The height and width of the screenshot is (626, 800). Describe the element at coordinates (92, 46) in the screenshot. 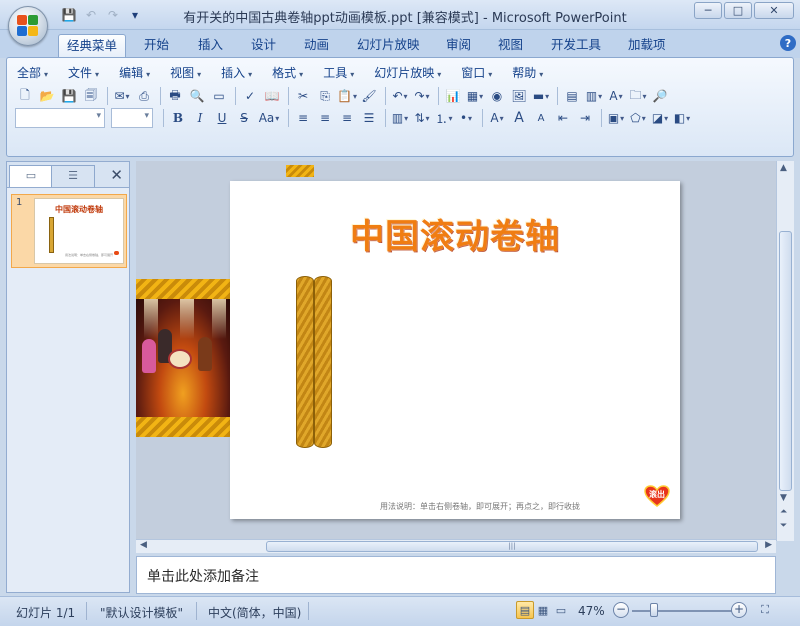

I see `tab-classic-menu: 经典菜单` at that location.